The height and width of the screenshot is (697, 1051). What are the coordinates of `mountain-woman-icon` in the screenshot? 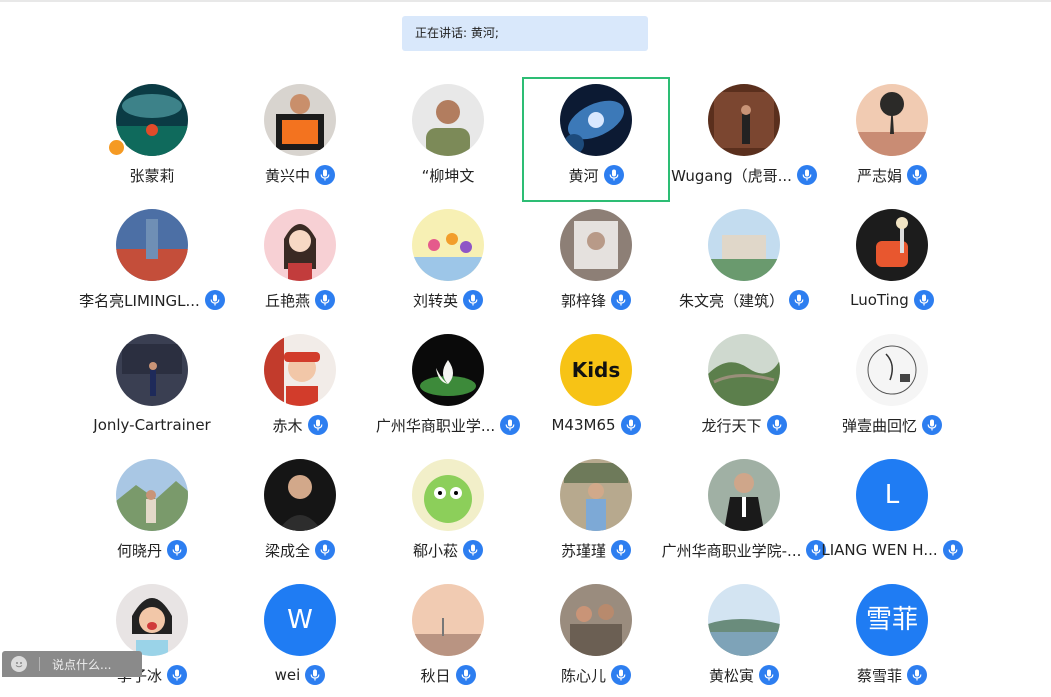 It's located at (152, 495).